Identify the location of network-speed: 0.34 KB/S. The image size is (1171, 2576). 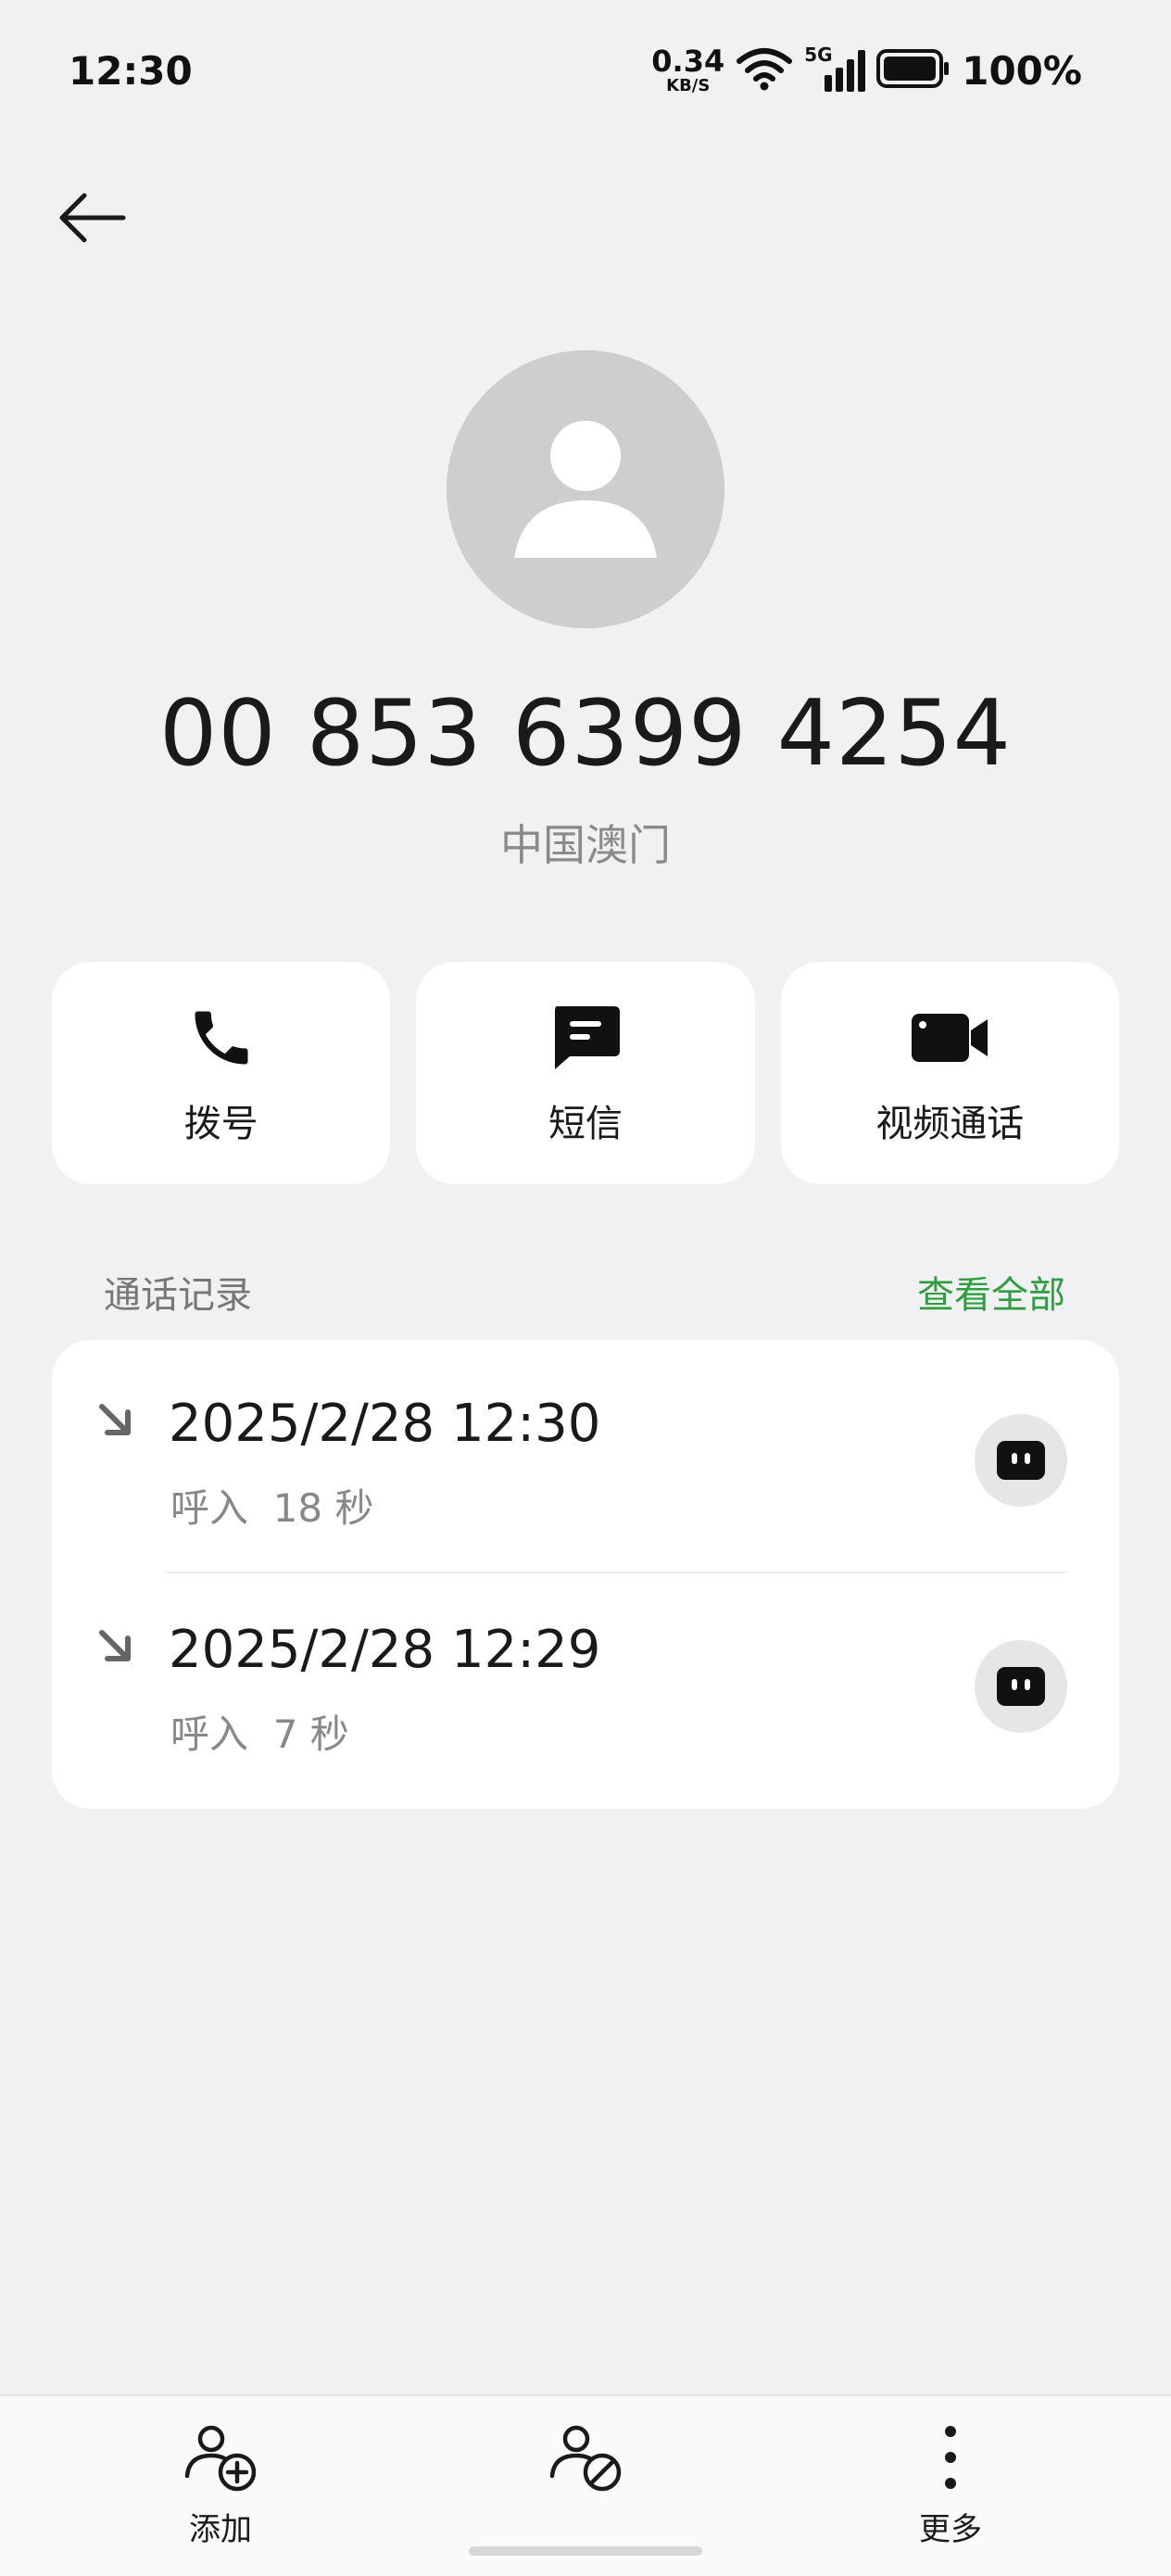
(688, 70).